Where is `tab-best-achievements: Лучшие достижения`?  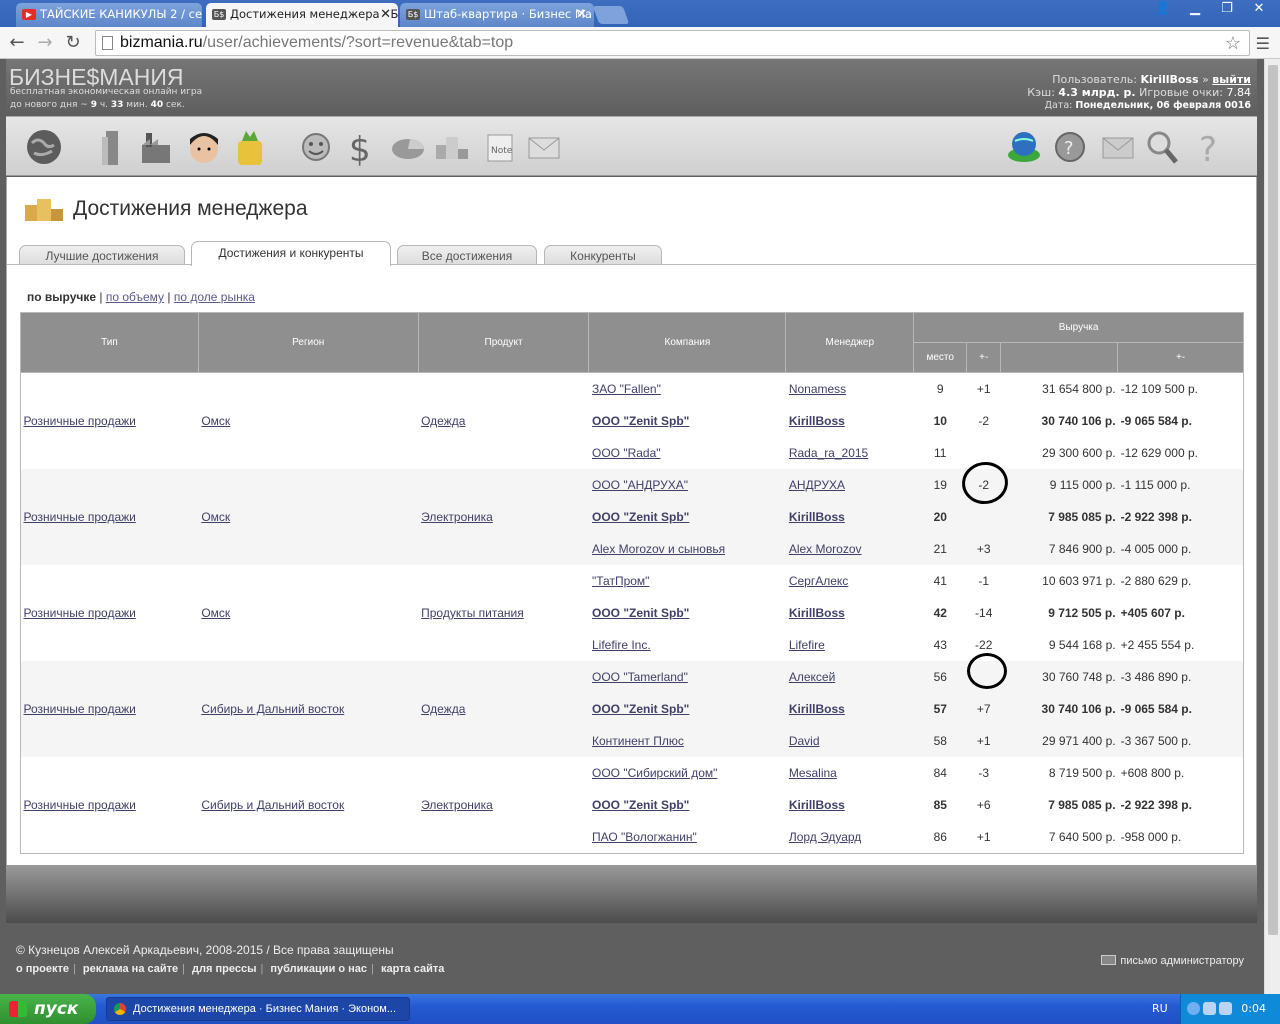 tab-best-achievements: Лучшие достижения is located at coordinates (102, 255).